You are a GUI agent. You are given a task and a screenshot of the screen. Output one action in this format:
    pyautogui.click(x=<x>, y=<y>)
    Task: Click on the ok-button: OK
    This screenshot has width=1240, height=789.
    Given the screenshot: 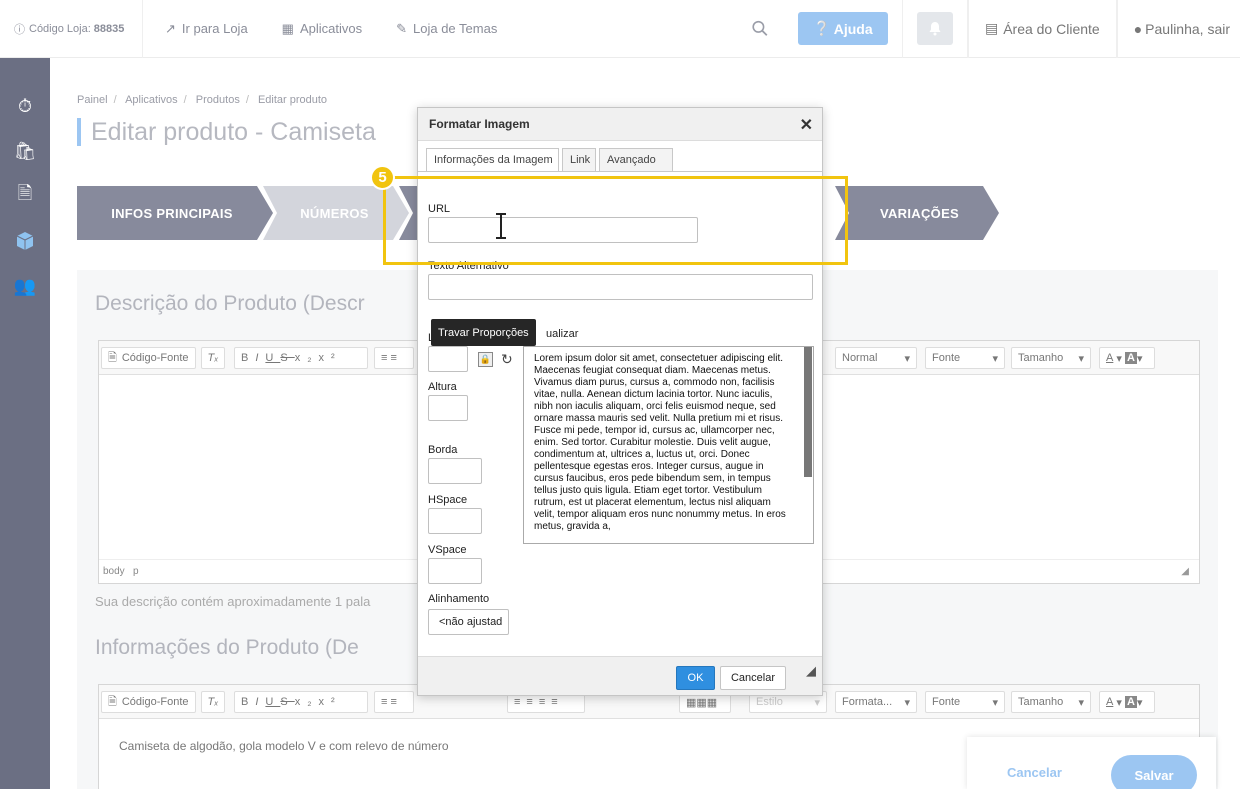 What is the action you would take?
    pyautogui.click(x=695, y=678)
    